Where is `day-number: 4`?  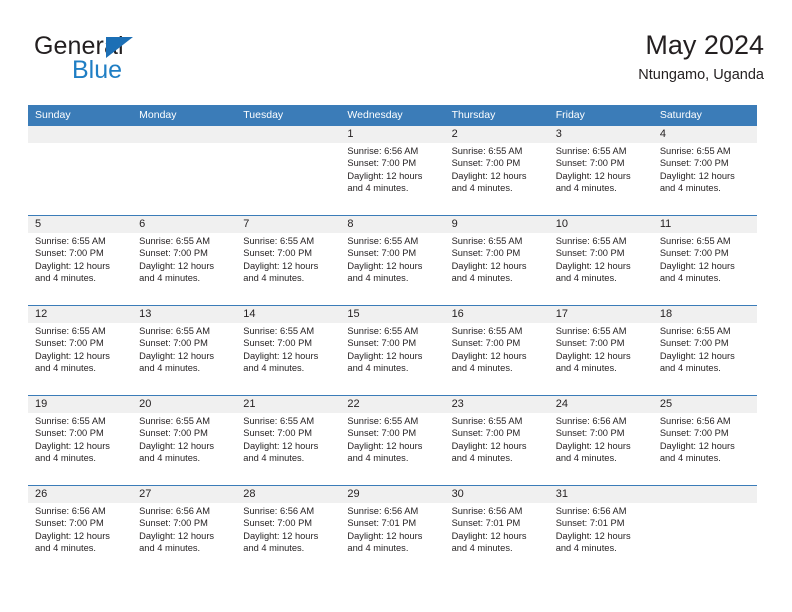
day-number: 4 is located at coordinates (705, 134).